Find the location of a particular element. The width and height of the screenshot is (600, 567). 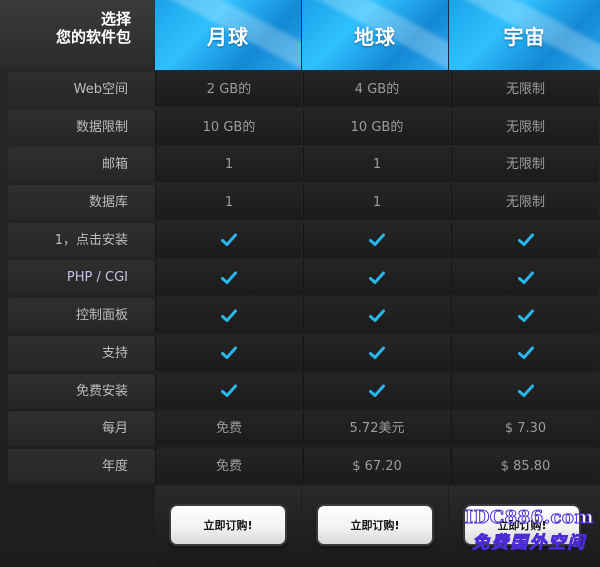

row-label: 数据库 is located at coordinates (81, 203).